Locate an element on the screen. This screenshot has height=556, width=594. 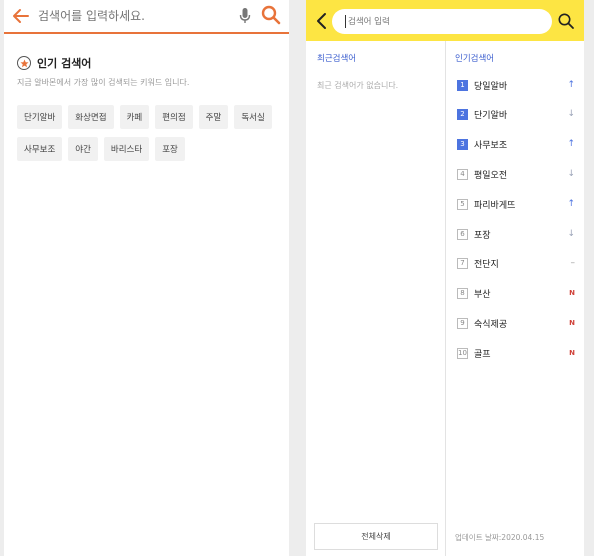
search-field is located at coordinates (442, 21).